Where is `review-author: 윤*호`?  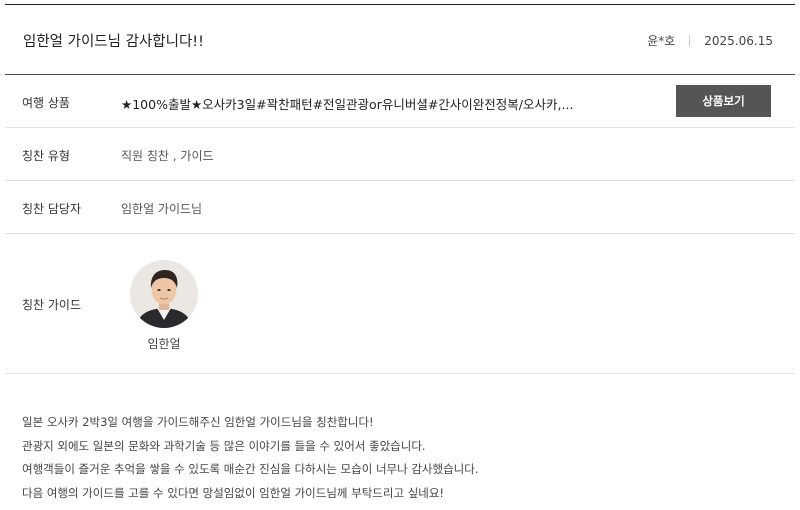 review-author: 윤*호 is located at coordinates (661, 41).